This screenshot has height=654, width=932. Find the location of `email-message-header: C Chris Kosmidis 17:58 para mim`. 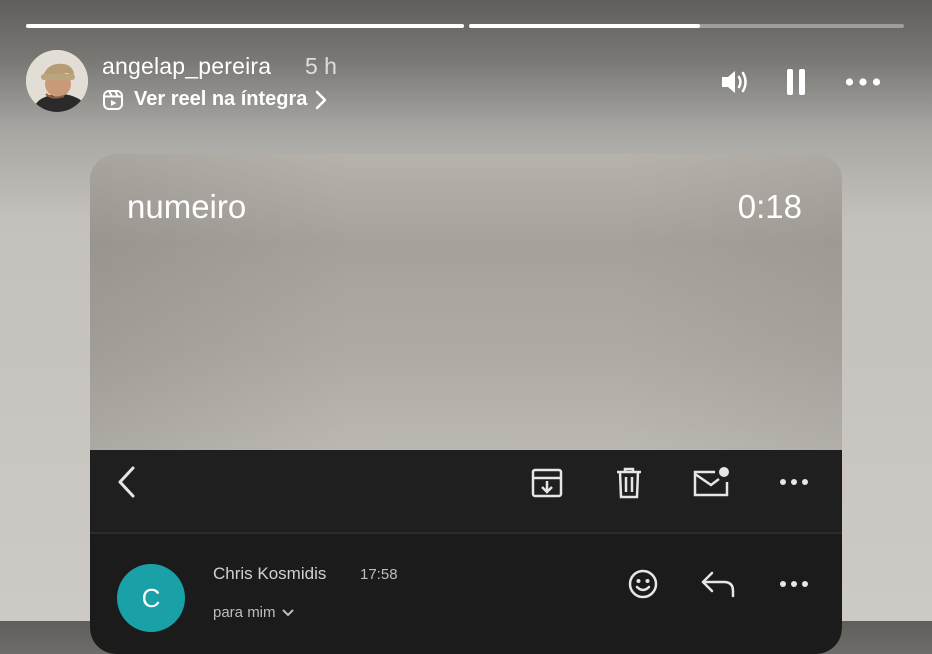

email-message-header: C Chris Kosmidis 17:58 para mim is located at coordinates (466, 594).